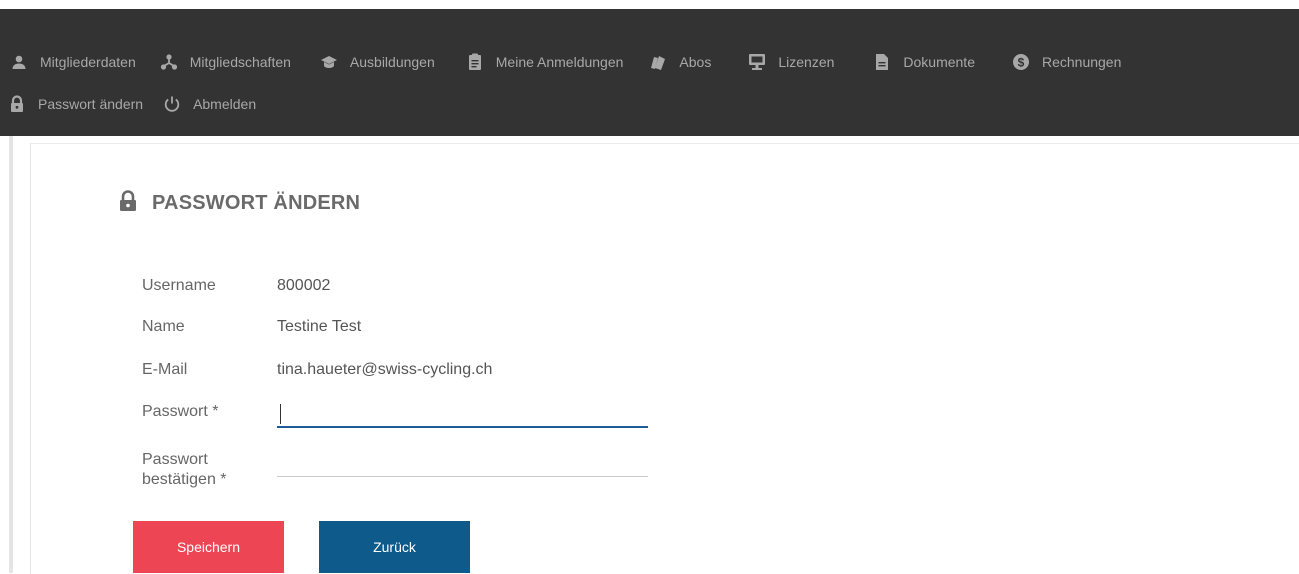 The width and height of the screenshot is (1299, 574). What do you see at coordinates (939, 62) in the screenshot?
I see `nav-label: Dokumente` at bounding box center [939, 62].